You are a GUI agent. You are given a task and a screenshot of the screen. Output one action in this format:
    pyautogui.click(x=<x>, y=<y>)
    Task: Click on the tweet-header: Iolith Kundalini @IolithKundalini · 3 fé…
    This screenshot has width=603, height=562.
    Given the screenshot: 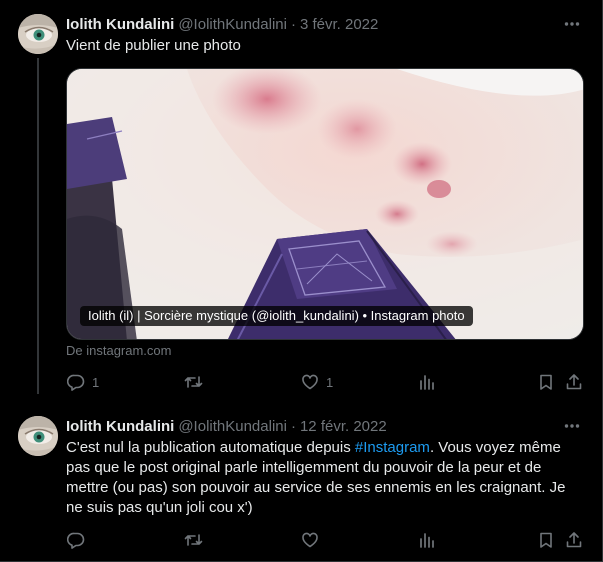 What is the action you would take?
    pyautogui.click(x=324, y=24)
    